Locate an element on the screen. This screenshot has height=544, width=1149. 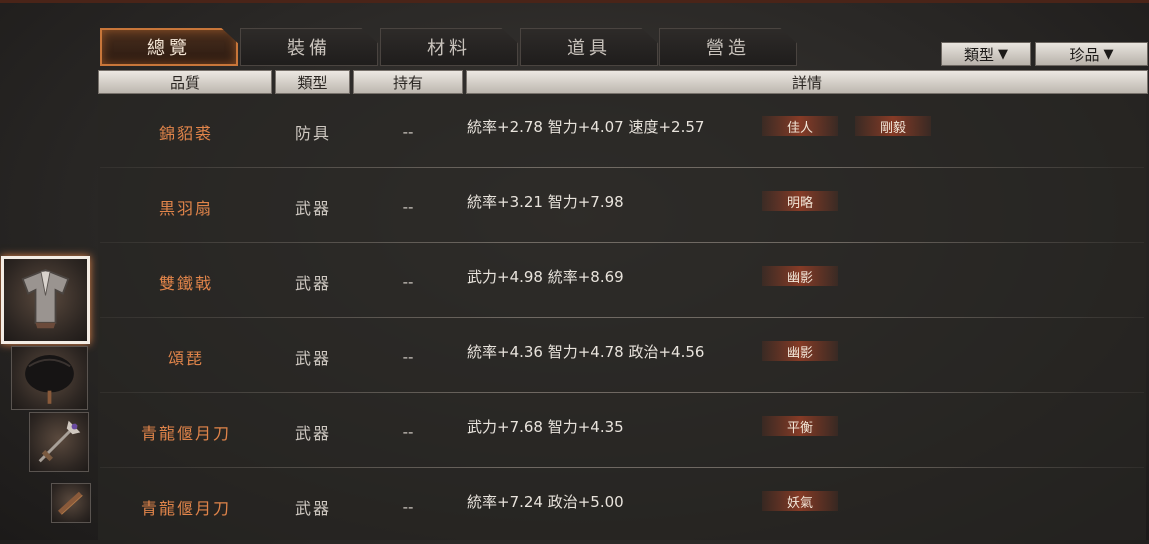
trait-tag: 佳人 is located at coordinates (800, 126).